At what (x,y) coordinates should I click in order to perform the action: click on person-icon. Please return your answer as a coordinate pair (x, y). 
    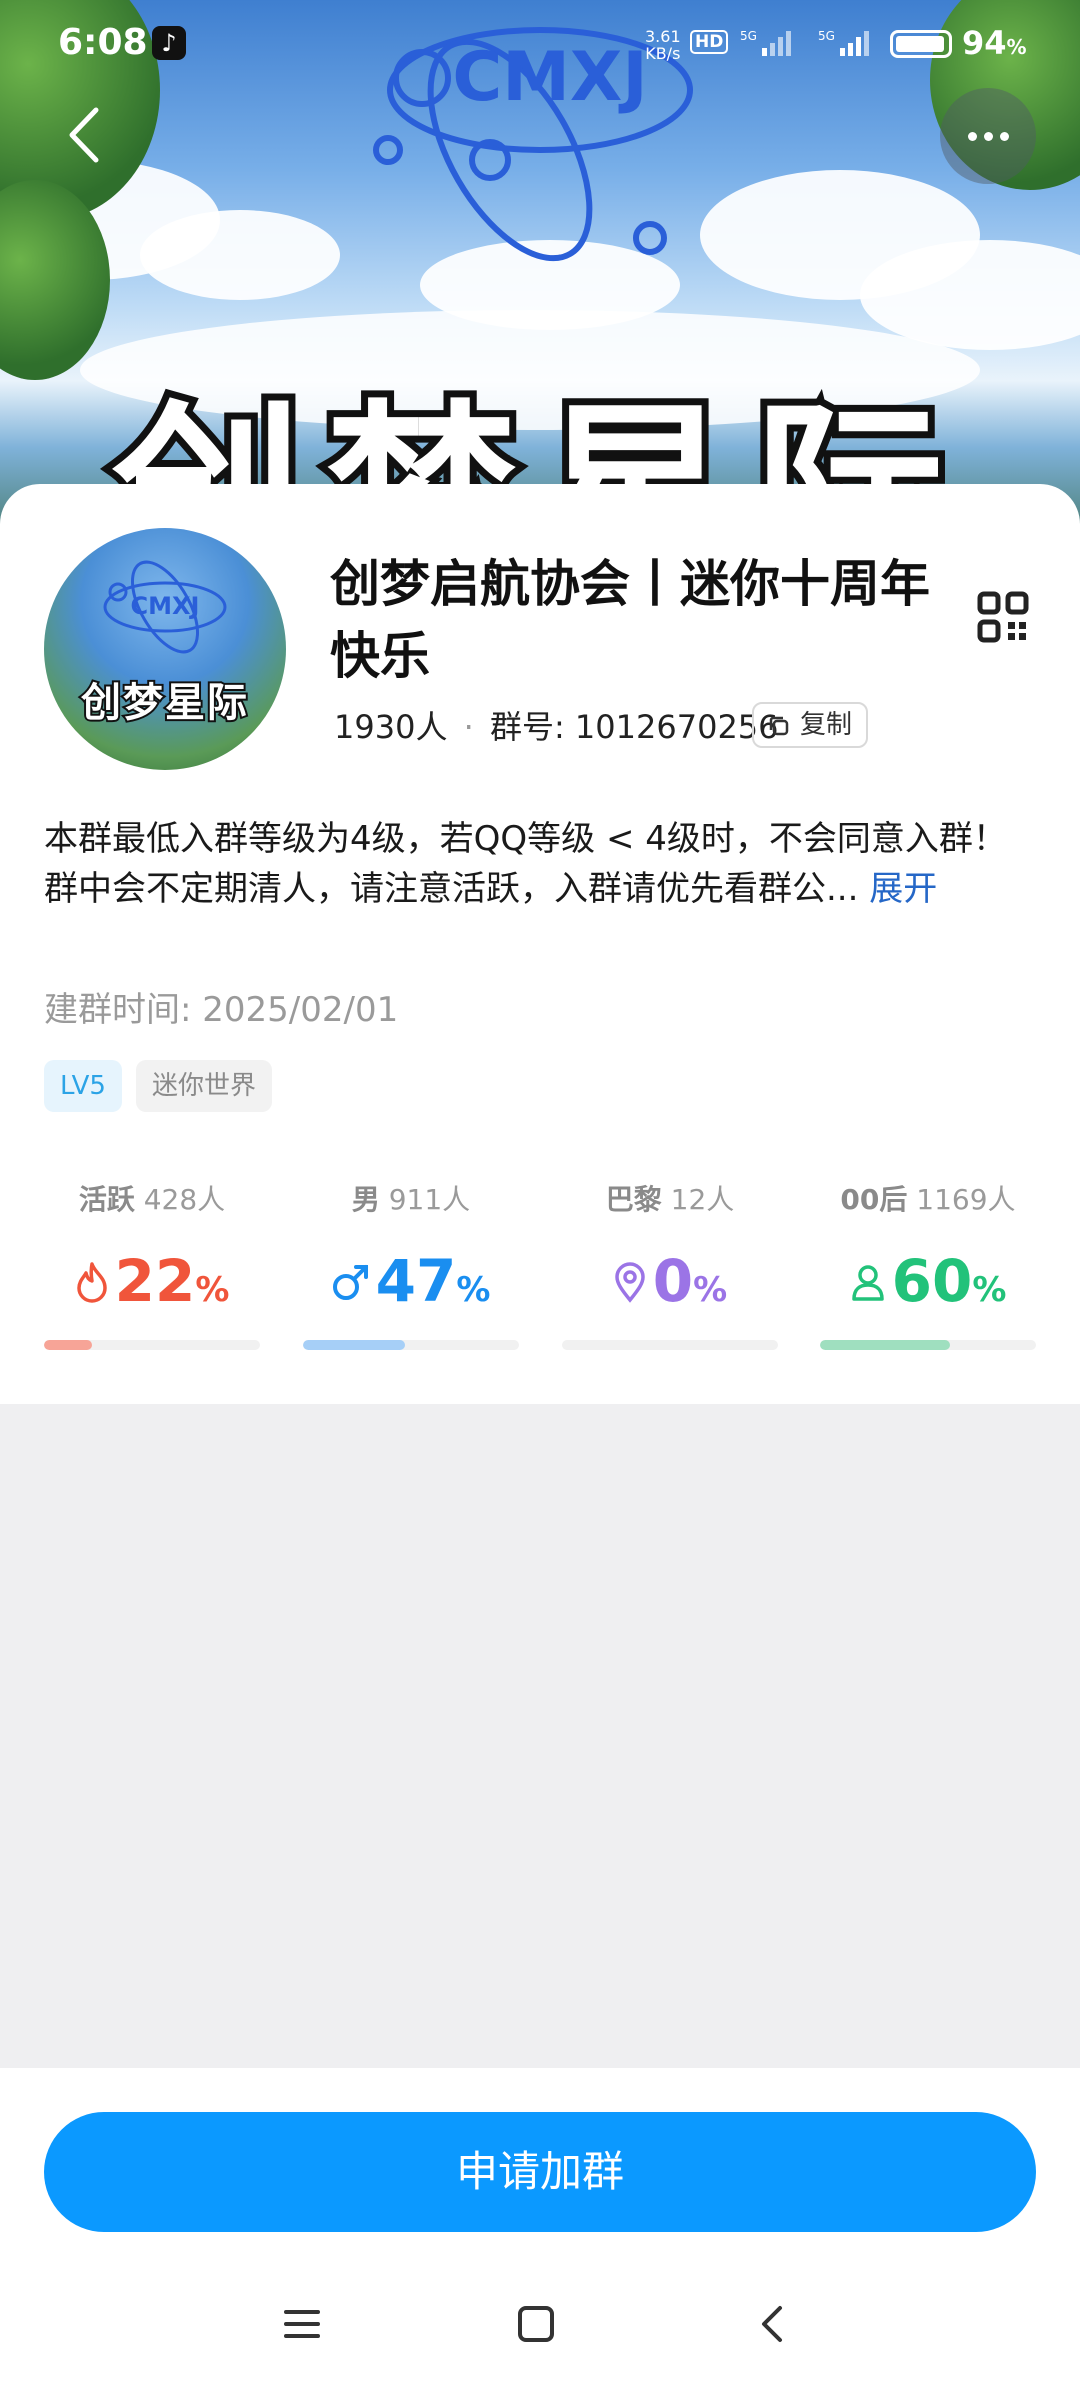
    Looking at the image, I should click on (867, 1283).